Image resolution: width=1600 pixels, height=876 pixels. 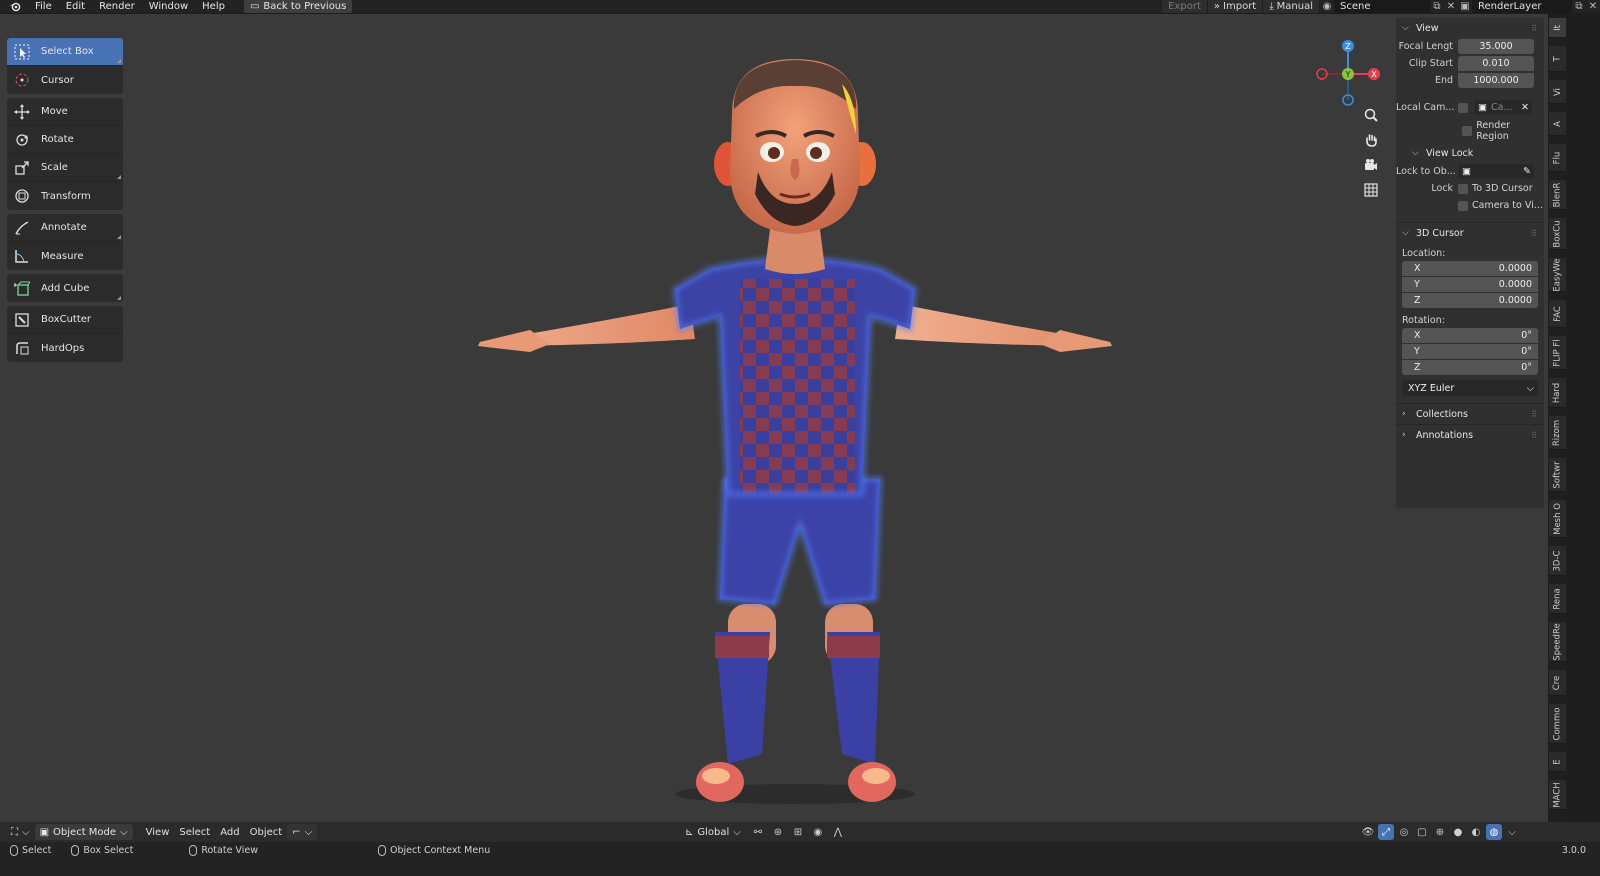 I want to click on menu-add: Add, so click(x=229, y=832).